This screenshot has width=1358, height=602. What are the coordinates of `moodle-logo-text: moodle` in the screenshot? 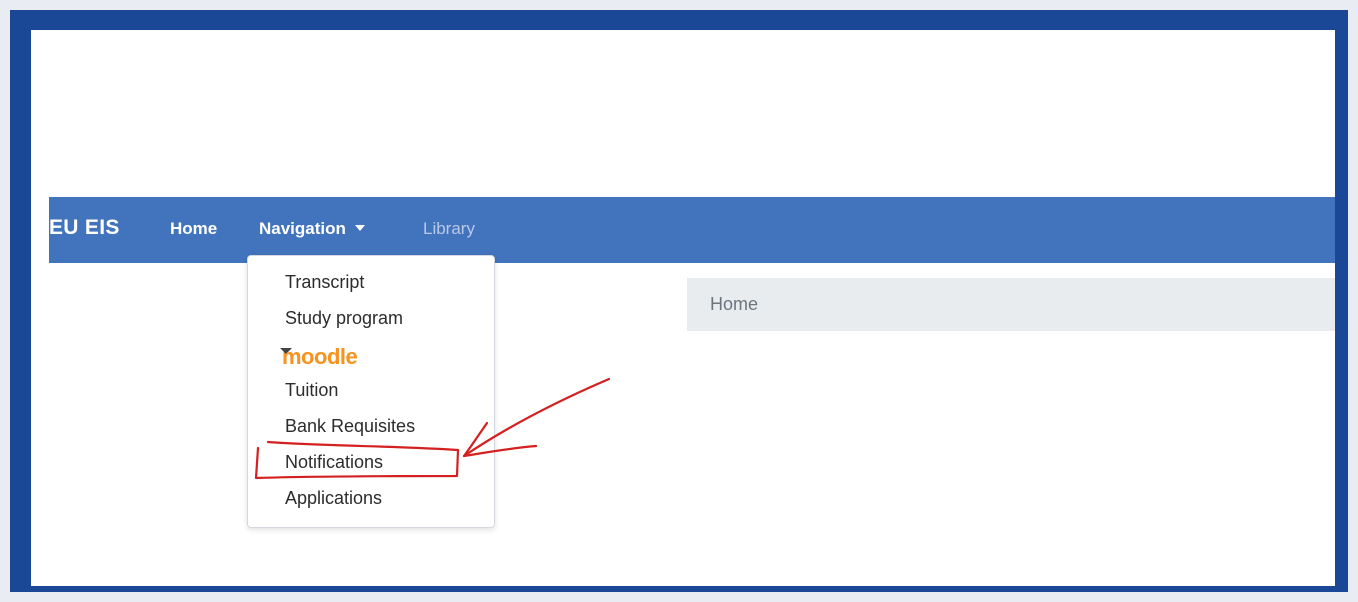 It's located at (320, 356).